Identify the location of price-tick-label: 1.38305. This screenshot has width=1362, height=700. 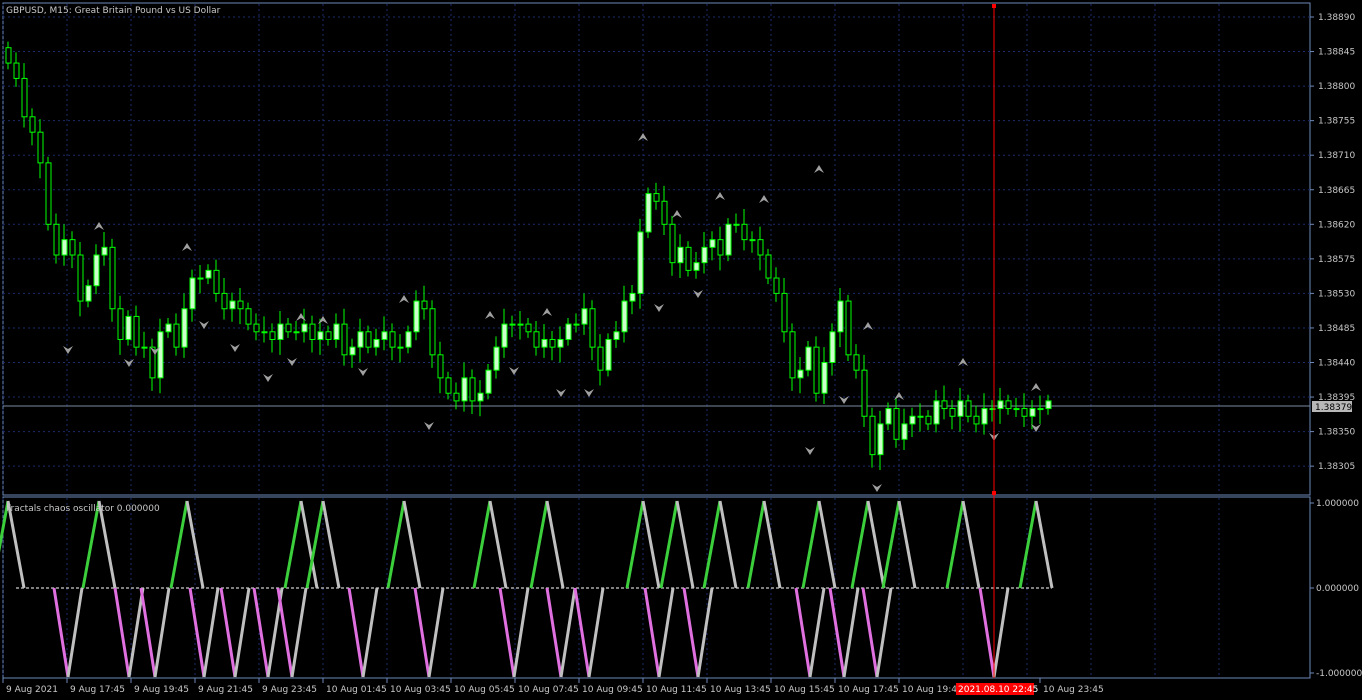
(1336, 467).